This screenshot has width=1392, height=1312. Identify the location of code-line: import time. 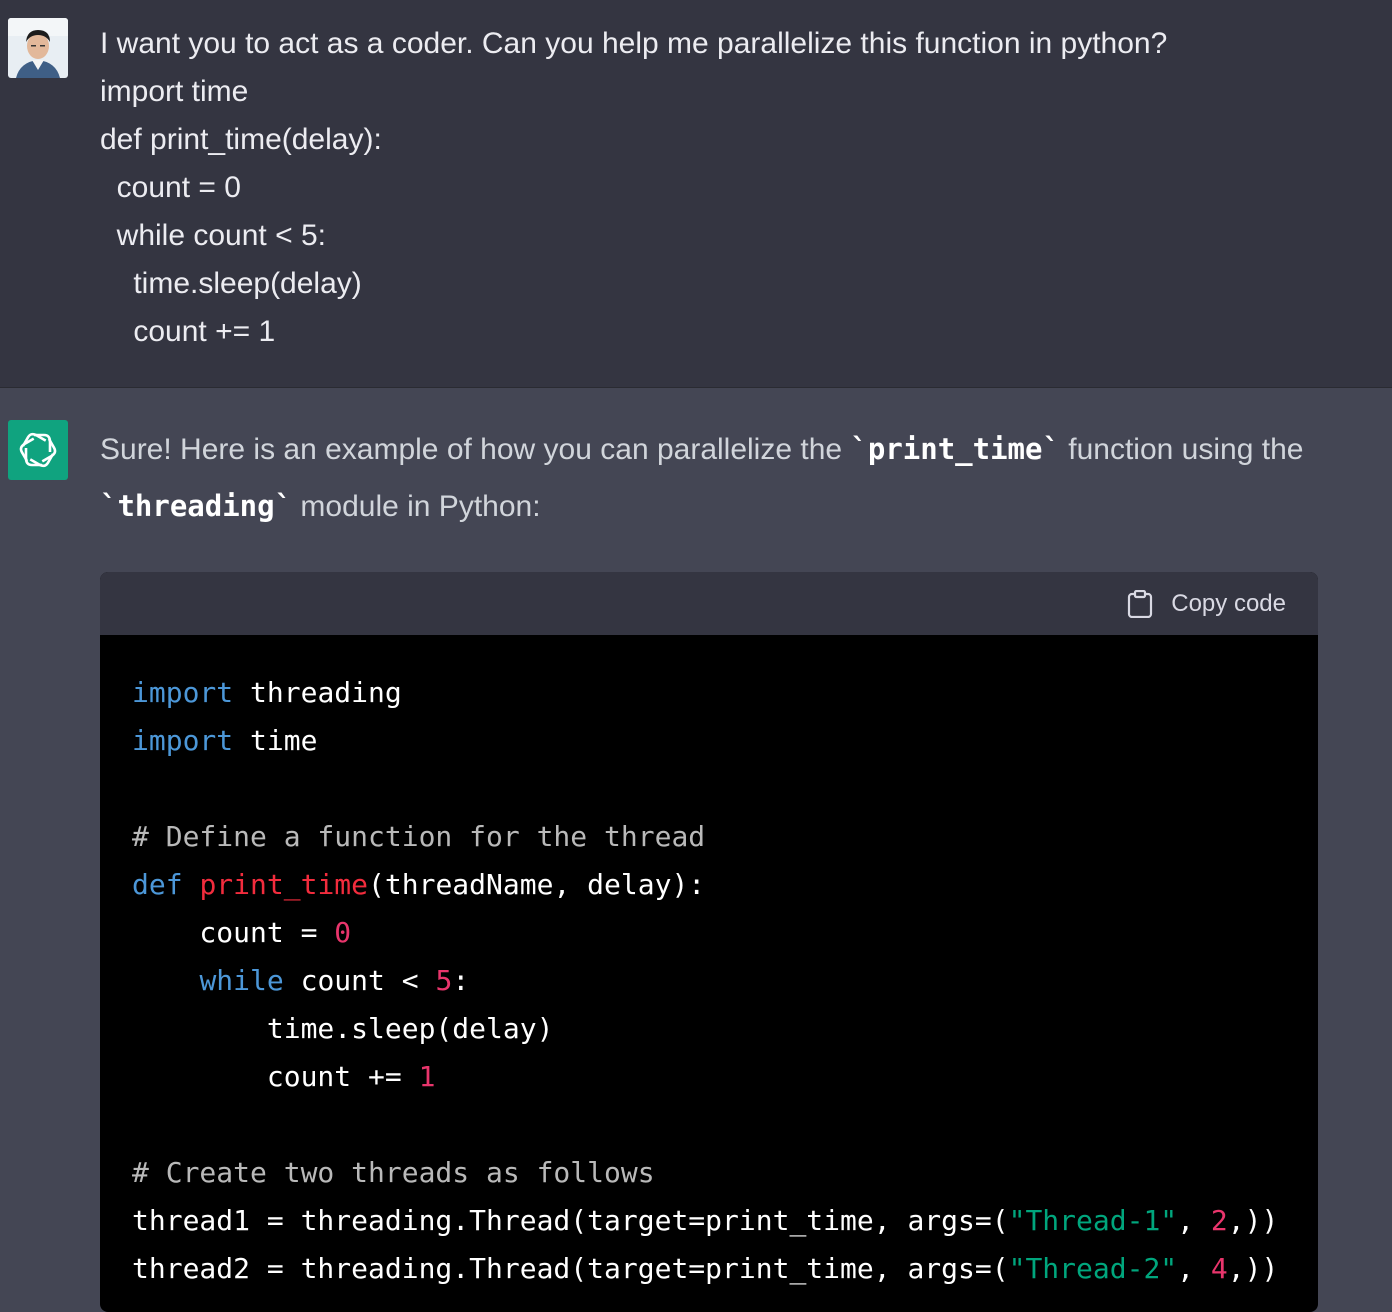
(709, 741).